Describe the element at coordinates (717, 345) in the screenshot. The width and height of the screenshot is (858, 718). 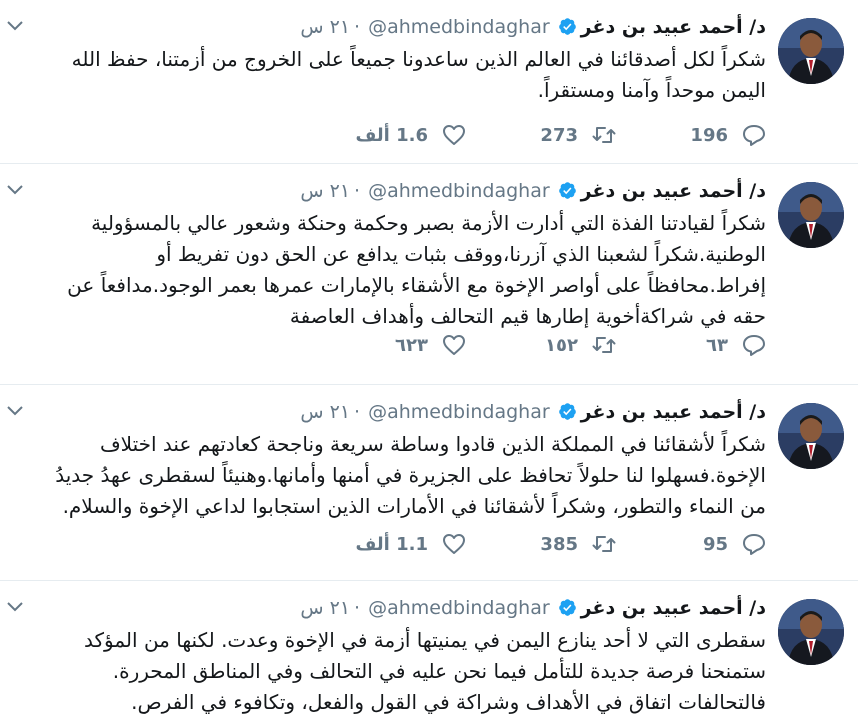
I see `reply-count: ٦٣` at that location.